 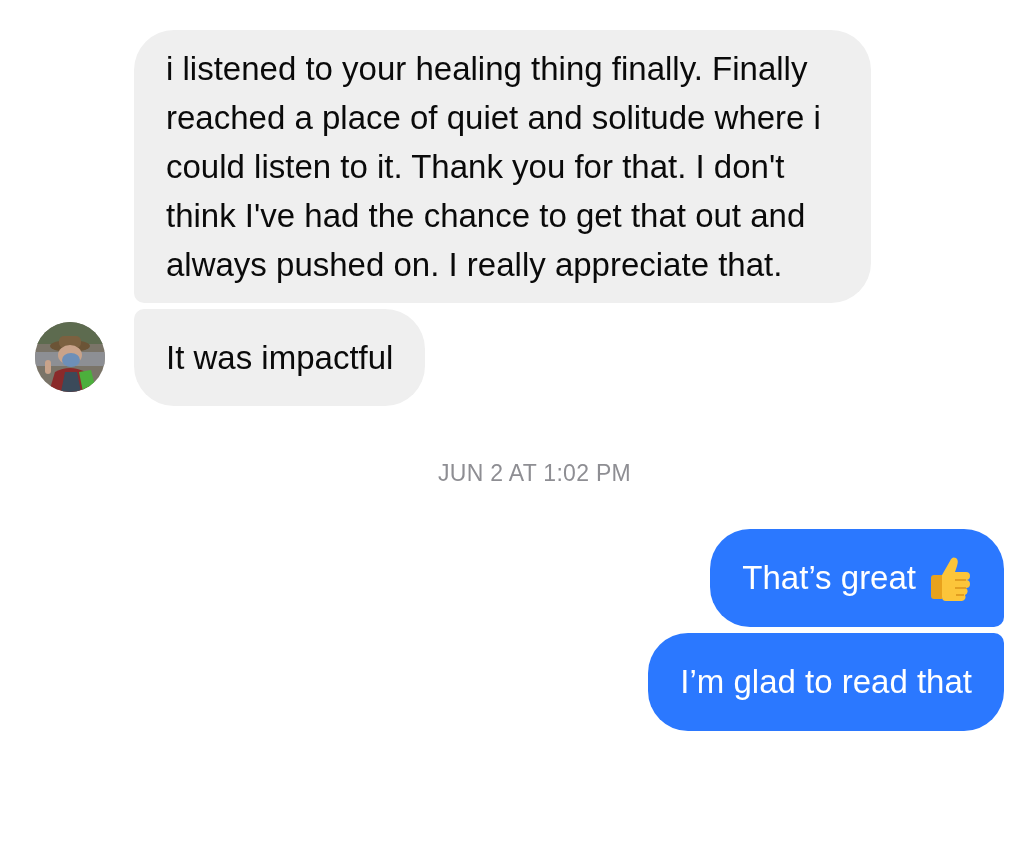 What do you see at coordinates (280, 357) in the screenshot?
I see `message-text: It was impactful` at bounding box center [280, 357].